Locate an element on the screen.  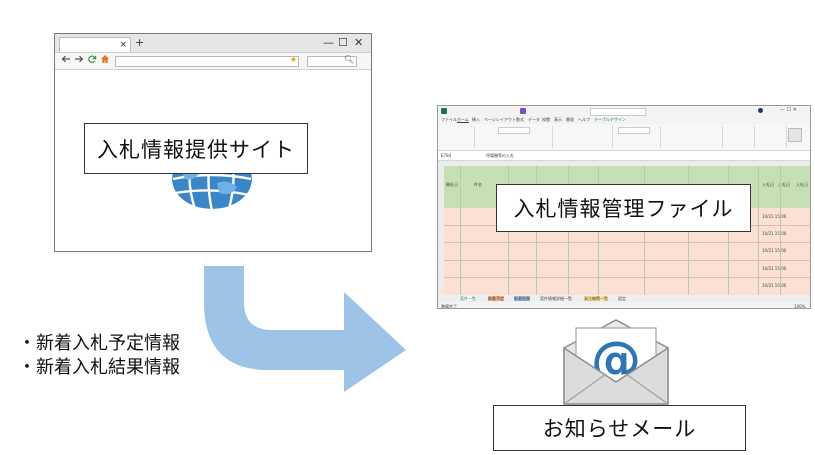
sheet-tab: 案件一覧 is located at coordinates (468, 298).